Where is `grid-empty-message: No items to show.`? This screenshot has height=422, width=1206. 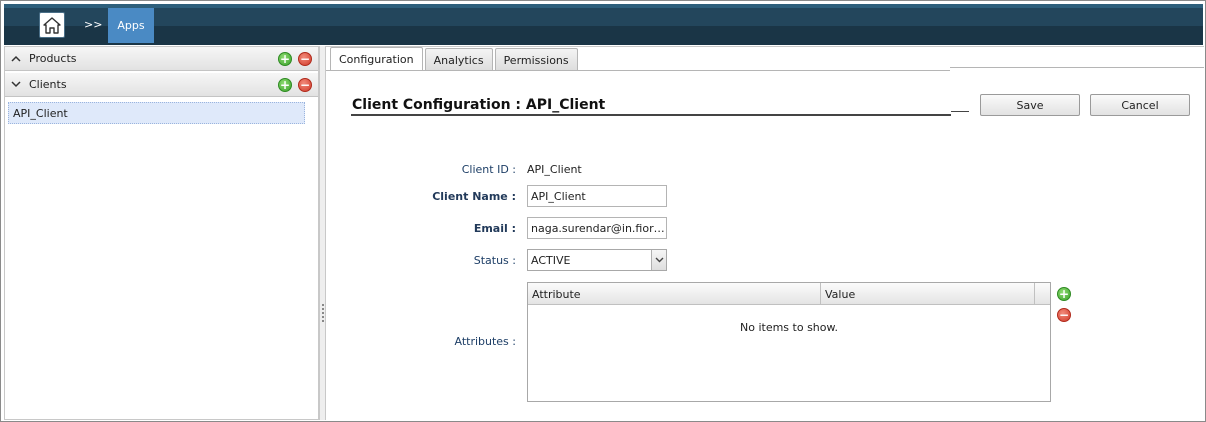 grid-empty-message: No items to show. is located at coordinates (789, 327).